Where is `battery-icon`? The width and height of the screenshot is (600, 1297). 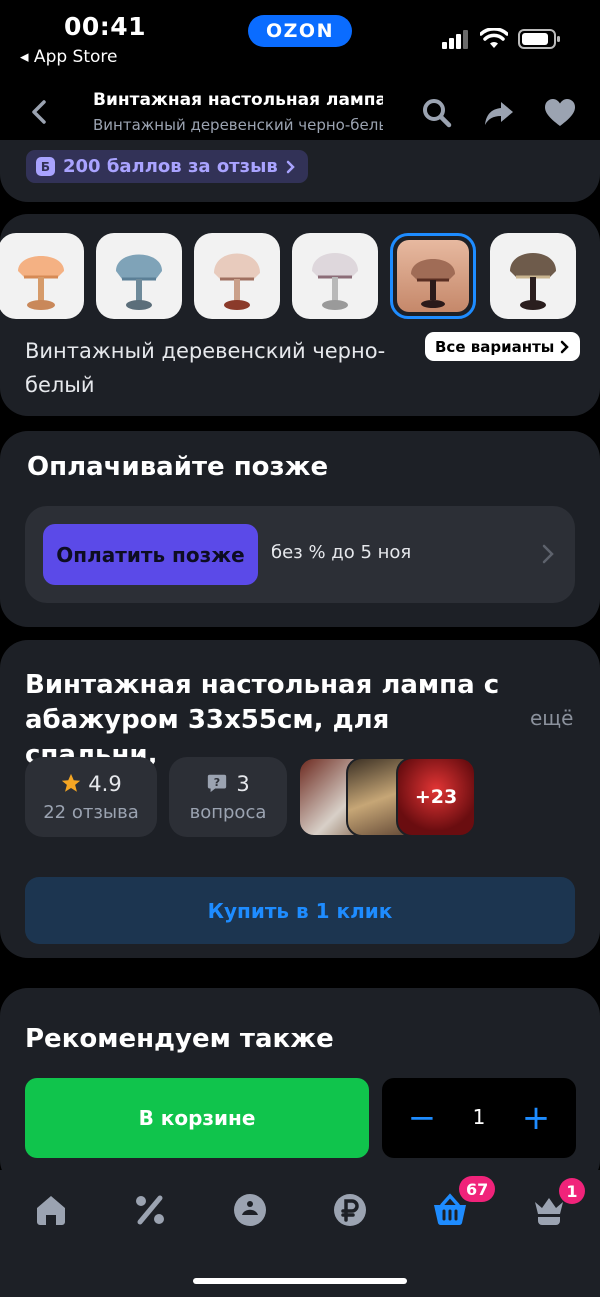
battery-icon is located at coordinates (539, 39).